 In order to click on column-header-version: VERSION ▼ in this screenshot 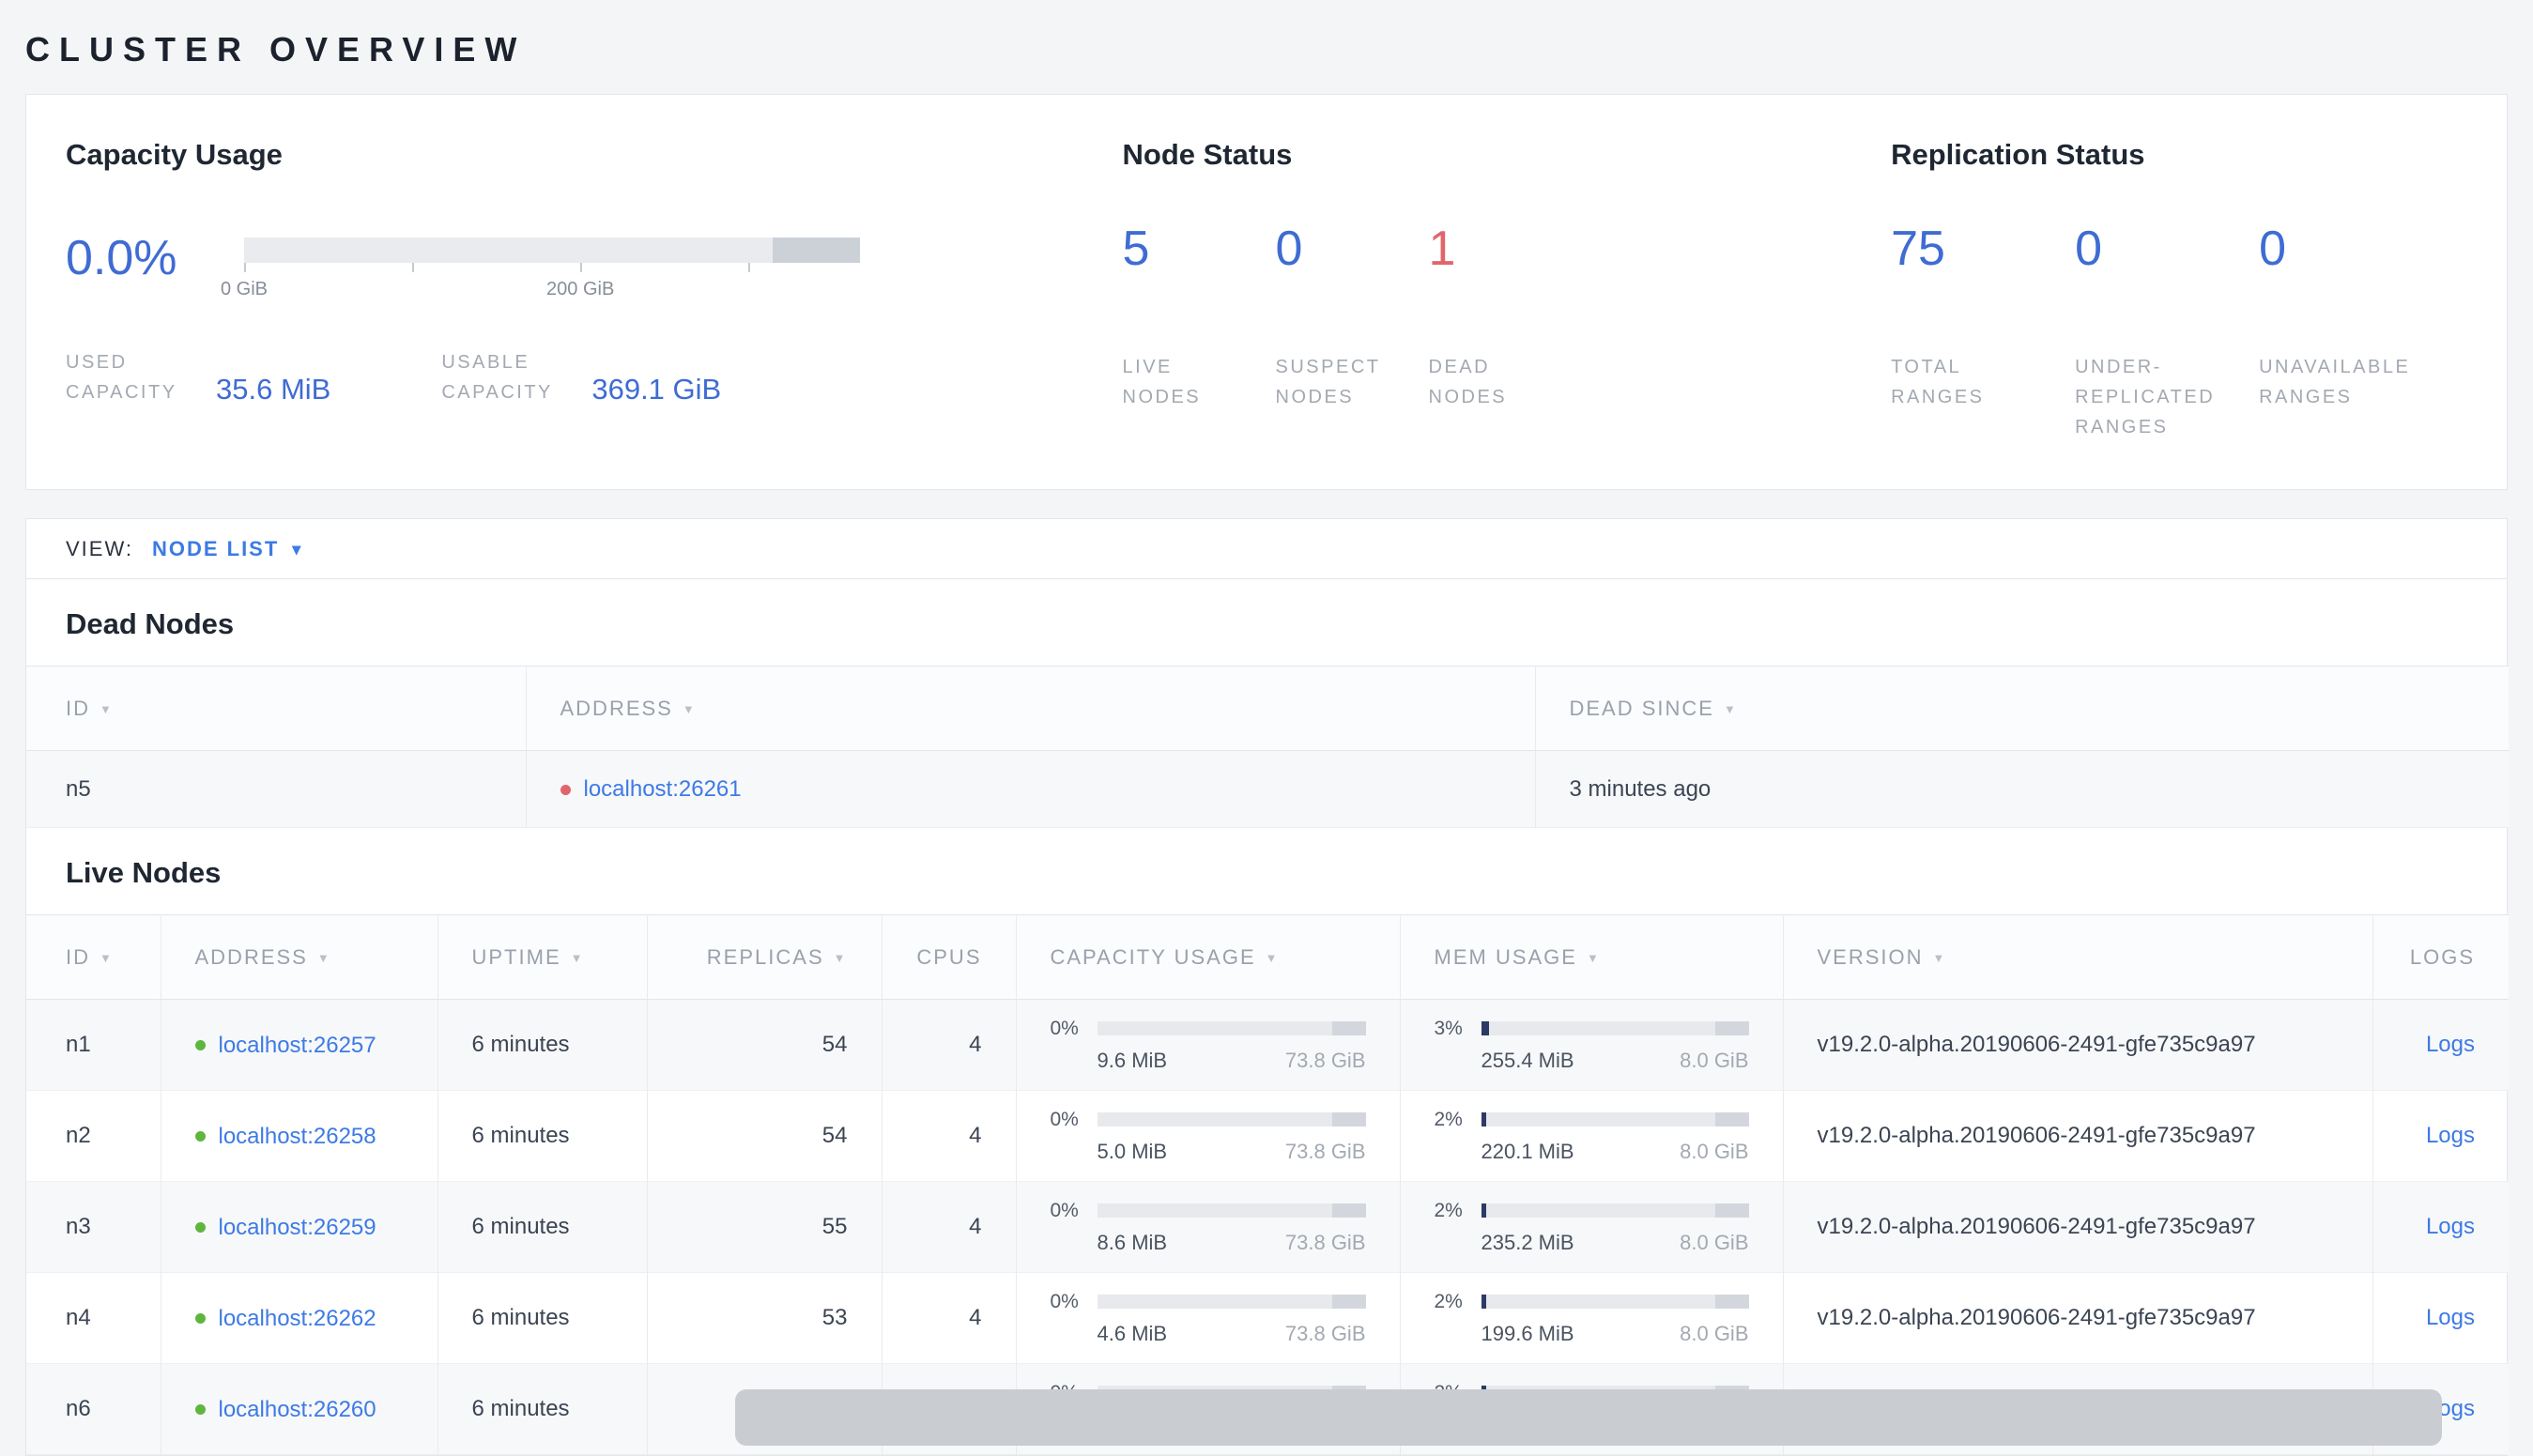, I will do `click(2078, 957)`.